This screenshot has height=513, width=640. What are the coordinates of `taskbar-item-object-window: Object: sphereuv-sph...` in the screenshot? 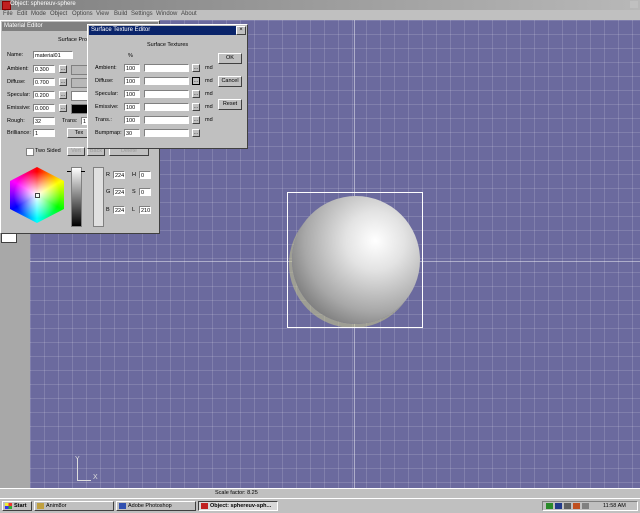 It's located at (238, 506).